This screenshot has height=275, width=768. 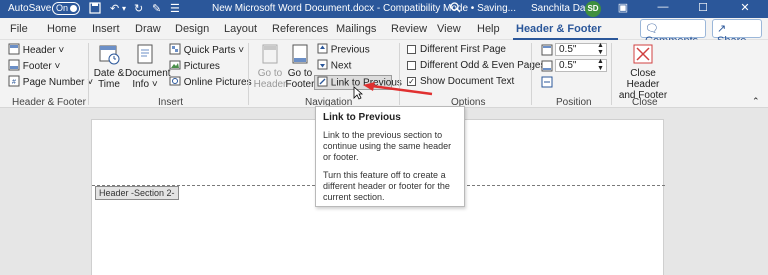 What do you see at coordinates (722, 29) in the screenshot?
I see `share-icon: ↗` at bounding box center [722, 29].